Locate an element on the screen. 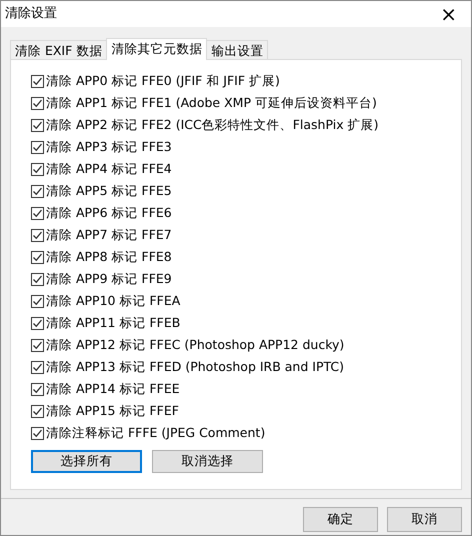 This screenshot has height=536, width=472. checkbox-label: 清除注释标记 FFFE (JPEG Comment) is located at coordinates (156, 433).